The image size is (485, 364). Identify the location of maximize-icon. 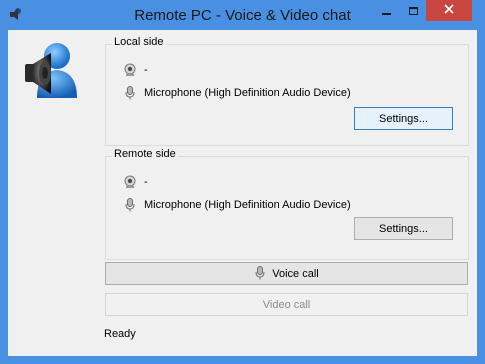
(413, 10).